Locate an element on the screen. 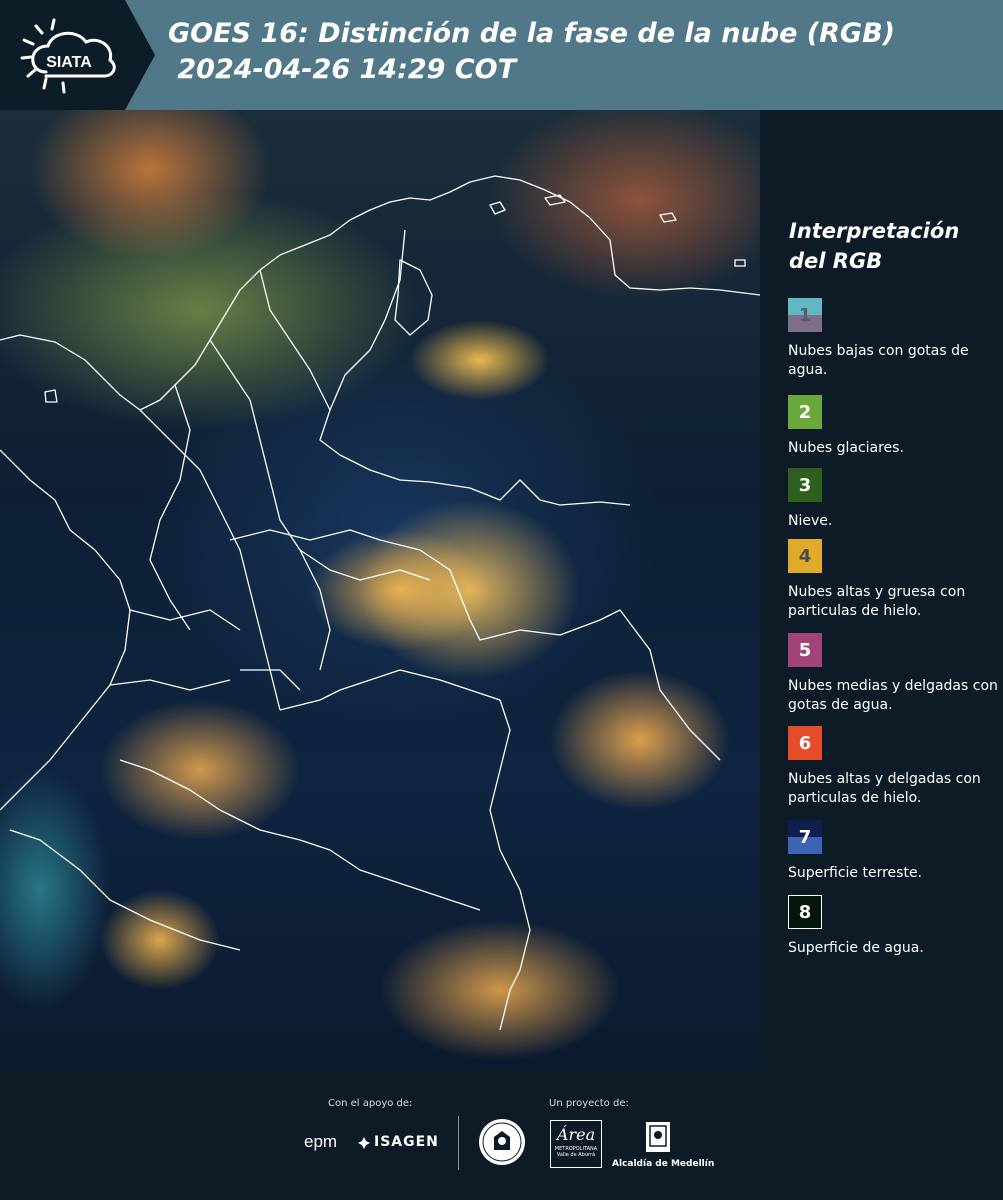  legend-number: 5 is located at coordinates (805, 650).